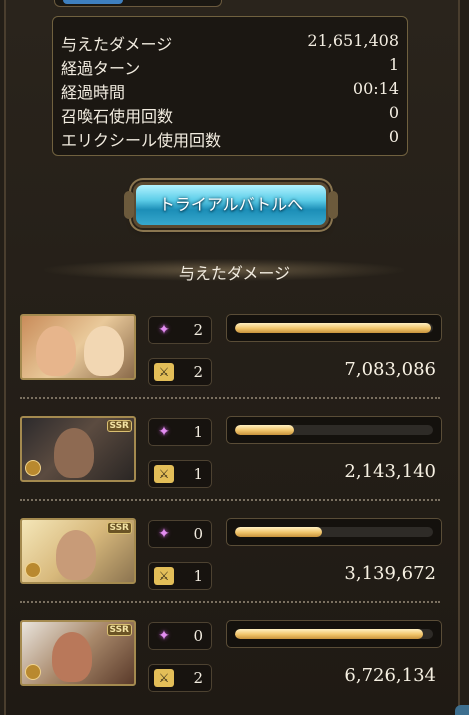  I want to click on button-cap-right, so click(333, 205).